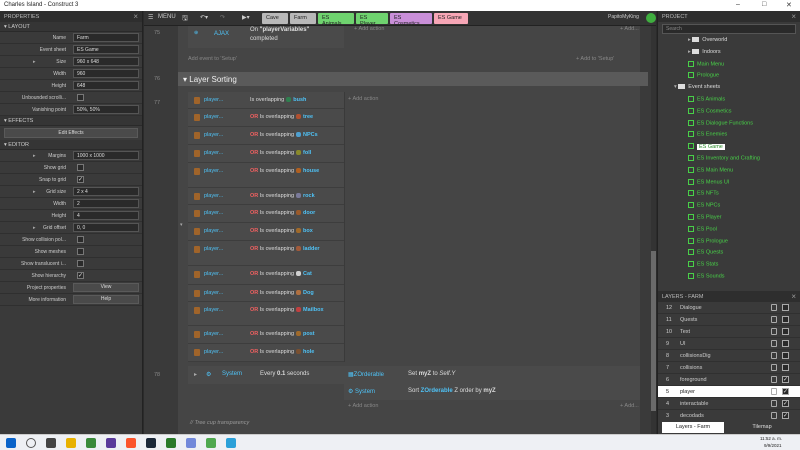 The image size is (800, 450). Describe the element at coordinates (266, 136) in the screenshot. I see `condition-row: player... OR Is overlapping NPCs` at that location.